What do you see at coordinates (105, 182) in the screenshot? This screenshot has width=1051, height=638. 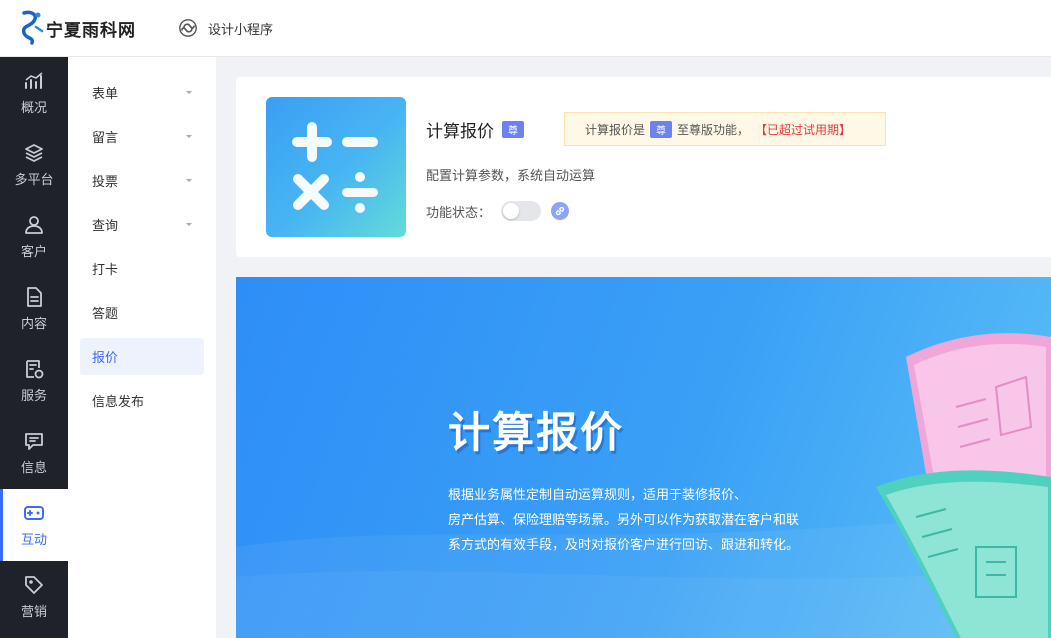 I see `subnav-label: 投票` at bounding box center [105, 182].